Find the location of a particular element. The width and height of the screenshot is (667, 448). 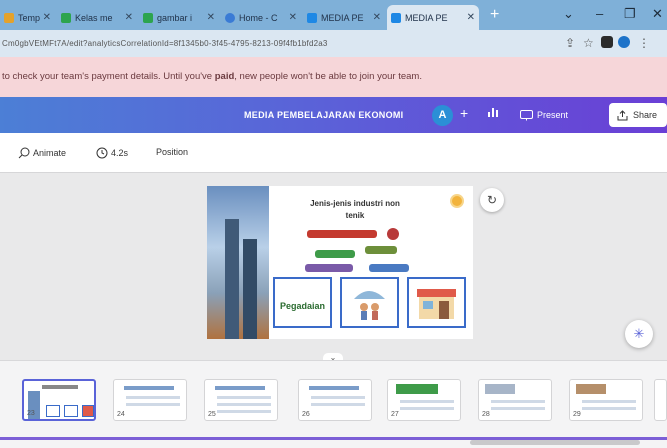

share-button: Share is located at coordinates (638, 115).